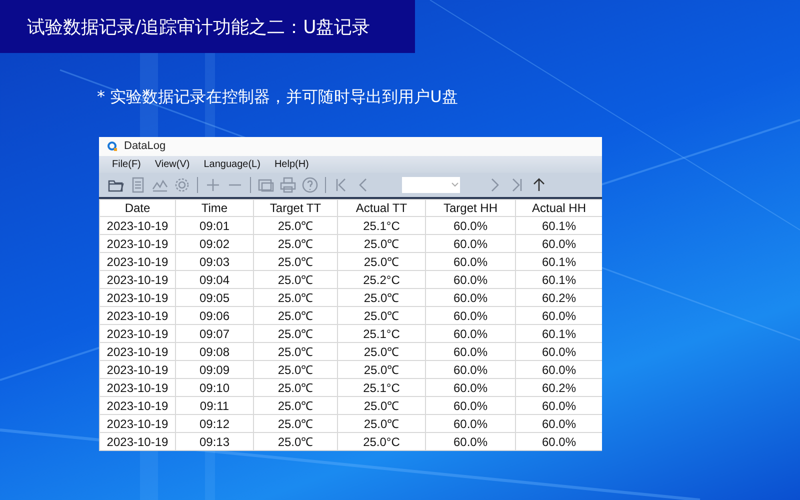 The height and width of the screenshot is (500, 800). I want to click on menu-item: Help(H), so click(291, 164).